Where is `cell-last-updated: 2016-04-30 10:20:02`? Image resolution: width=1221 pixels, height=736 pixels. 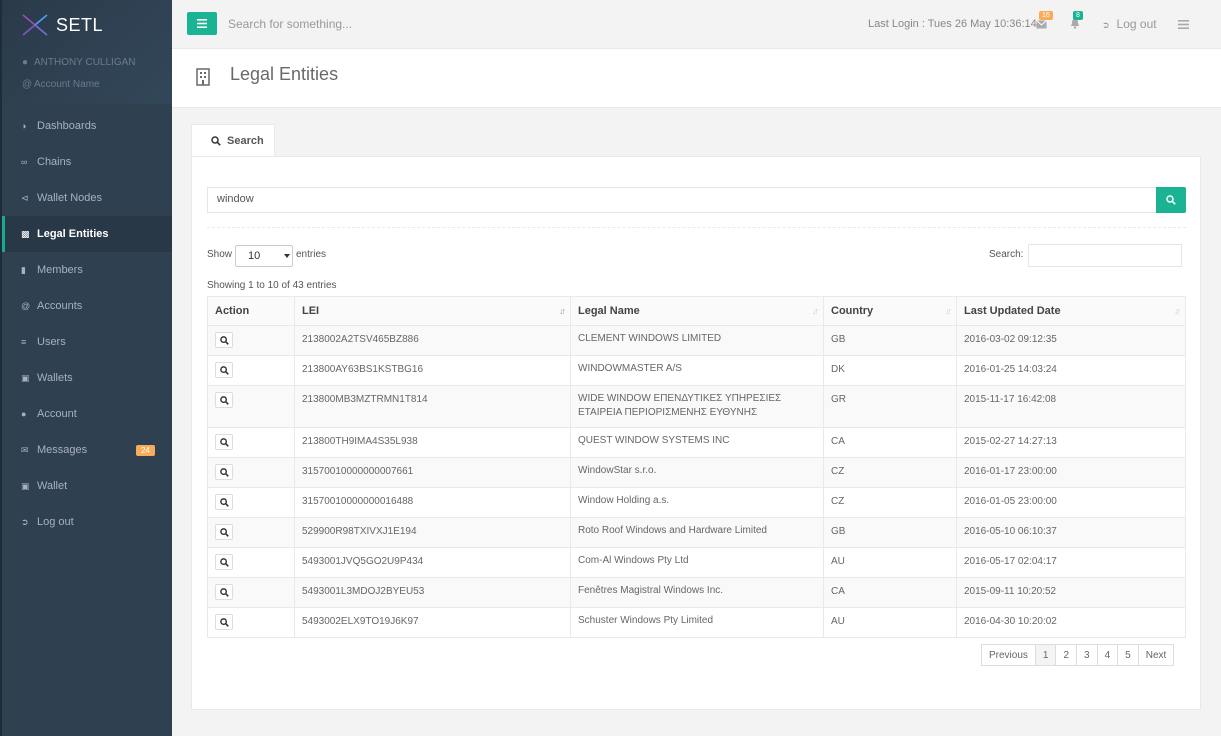 cell-last-updated: 2016-04-30 10:20:02 is located at coordinates (1071, 622).